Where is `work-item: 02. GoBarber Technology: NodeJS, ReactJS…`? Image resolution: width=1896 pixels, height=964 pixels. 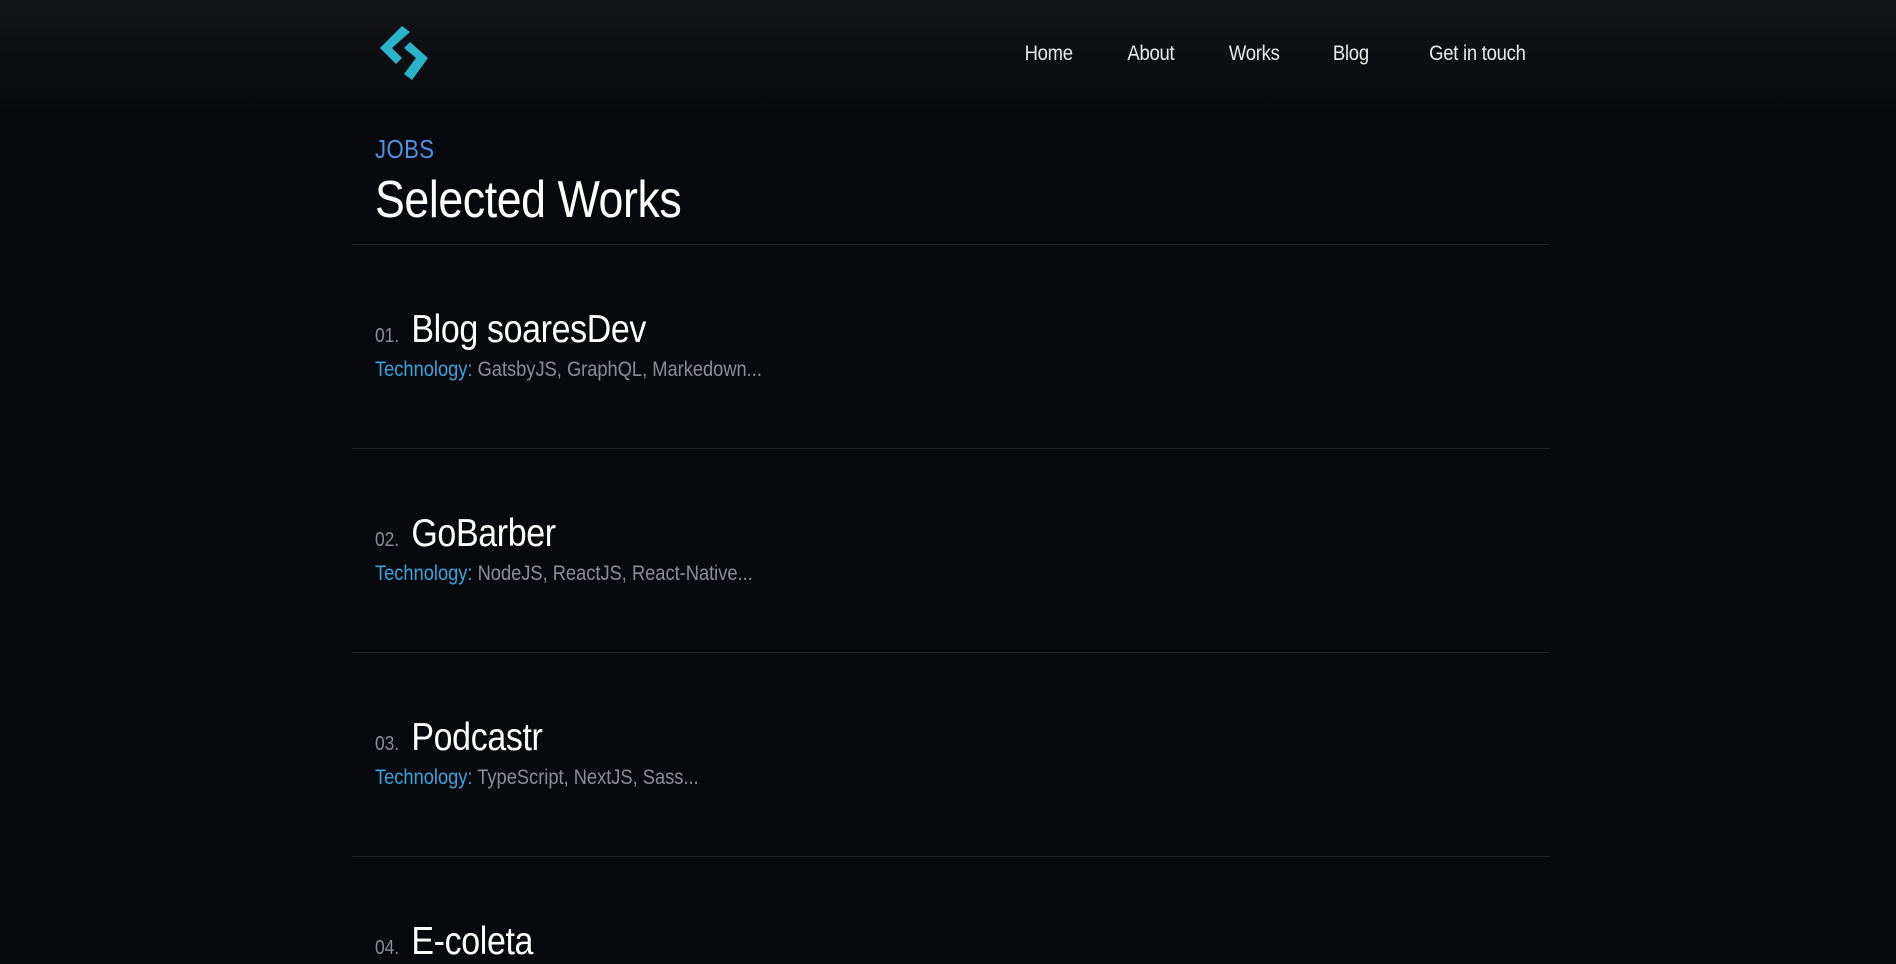
work-item: 02. GoBarber Technology: NodeJS, ReactJS… is located at coordinates (950, 549).